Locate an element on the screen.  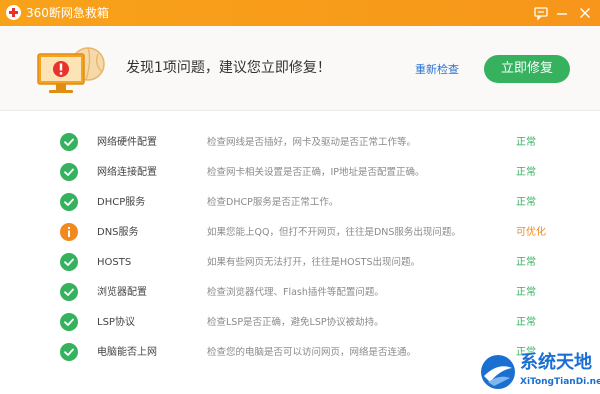
title-bar: 360断网急救箱 is located at coordinates (300, 13).